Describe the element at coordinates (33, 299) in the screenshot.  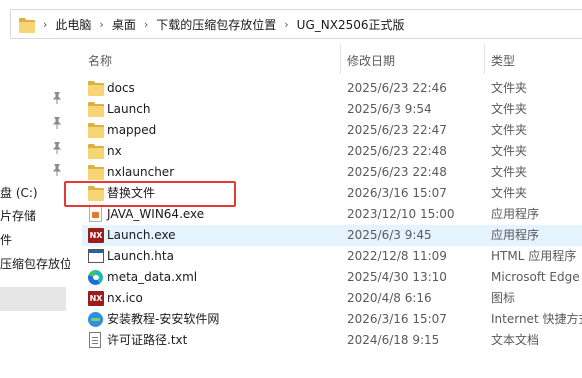
I see `nav-item-selected` at that location.